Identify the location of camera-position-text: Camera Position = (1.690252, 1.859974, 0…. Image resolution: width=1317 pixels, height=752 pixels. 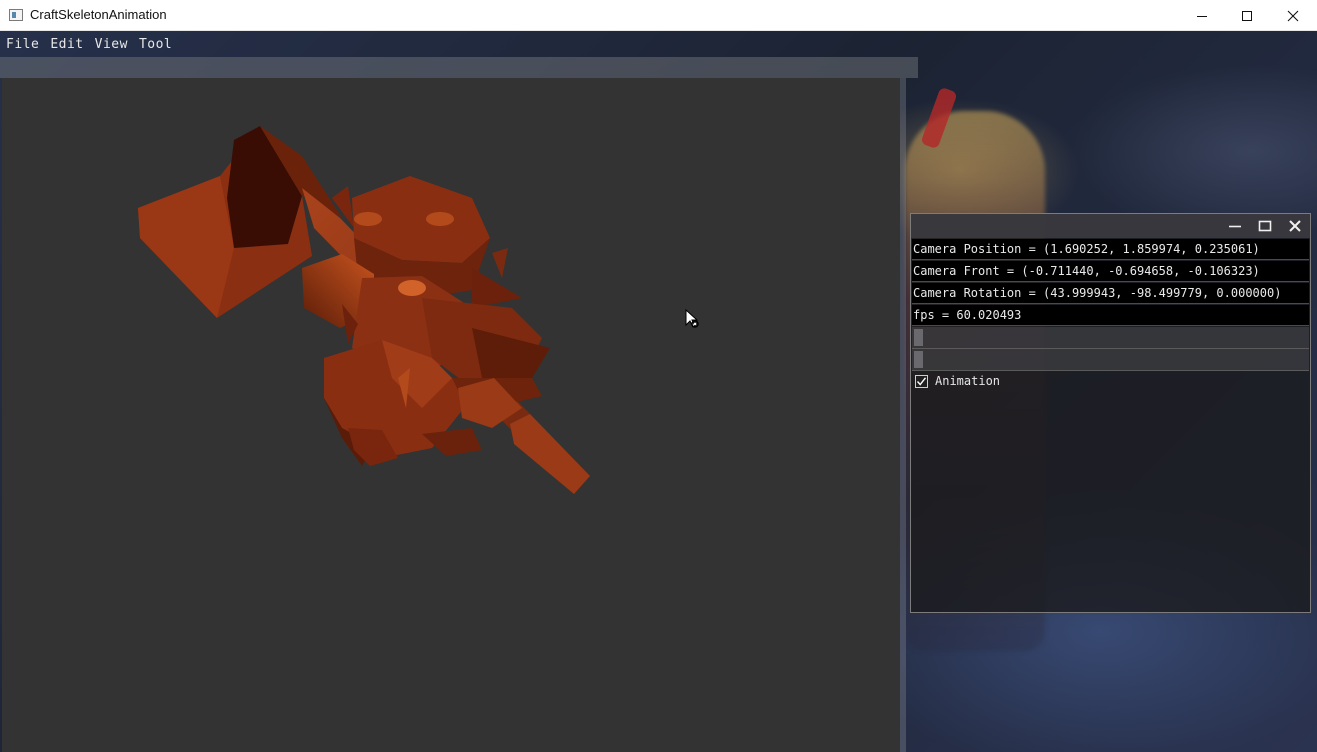
(1110, 249).